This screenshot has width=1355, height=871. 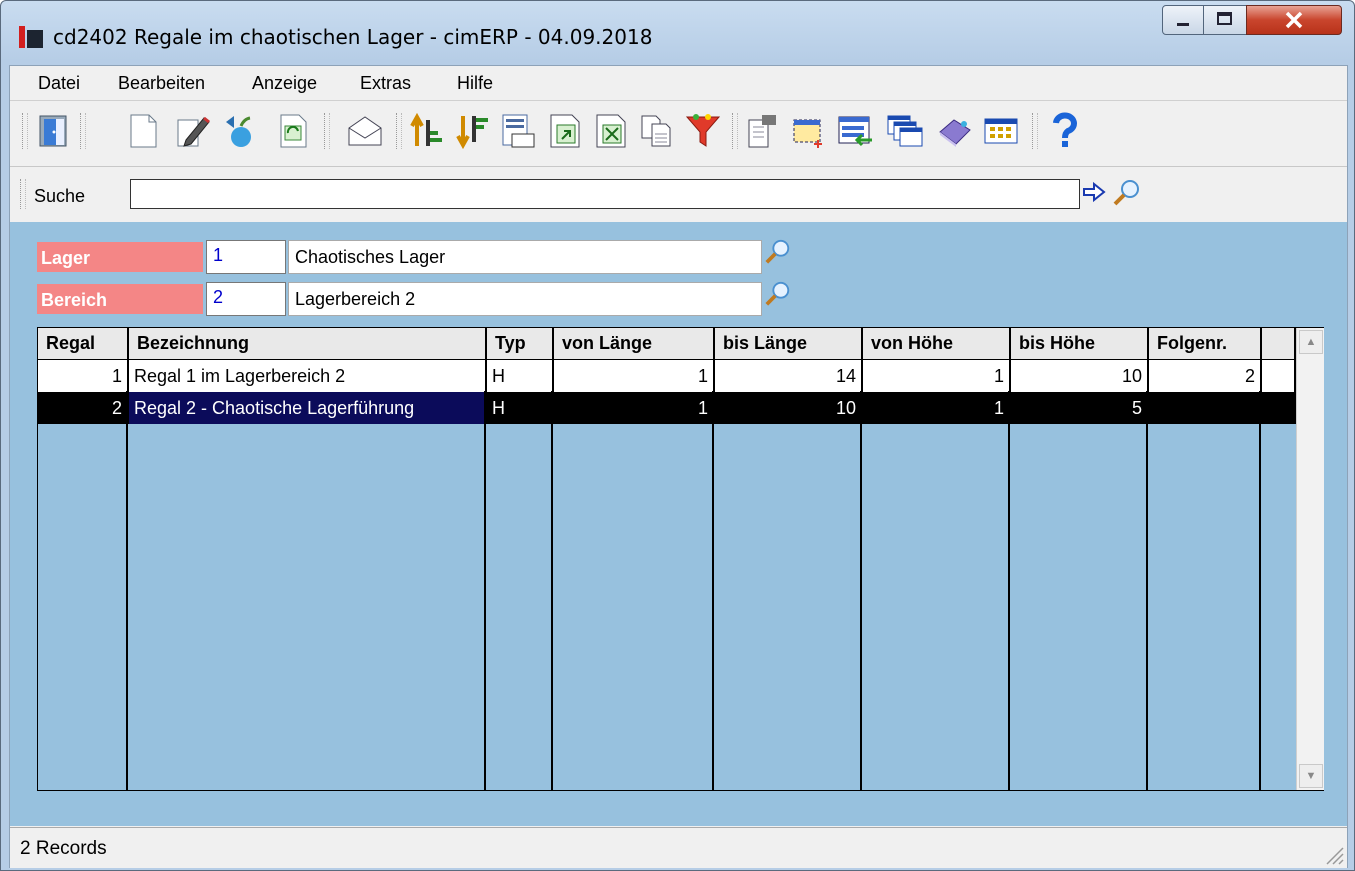 I want to click on cell-regal: 2, so click(x=83, y=408).